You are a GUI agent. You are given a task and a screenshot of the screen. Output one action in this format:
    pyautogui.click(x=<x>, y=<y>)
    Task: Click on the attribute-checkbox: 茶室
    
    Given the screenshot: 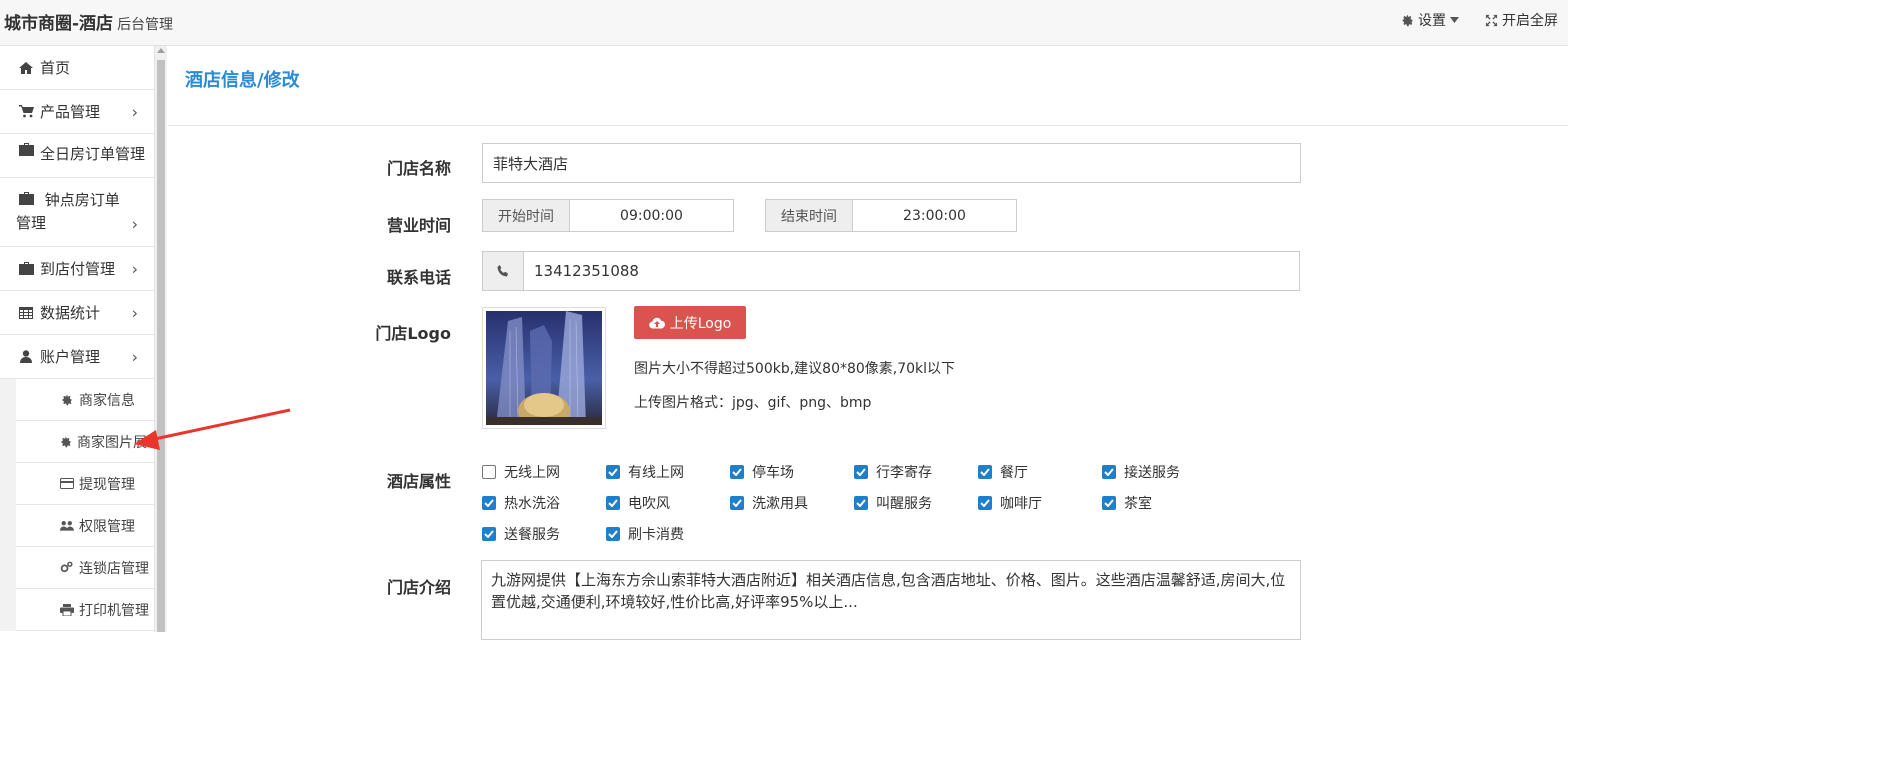 What is the action you would take?
    pyautogui.click(x=1127, y=503)
    